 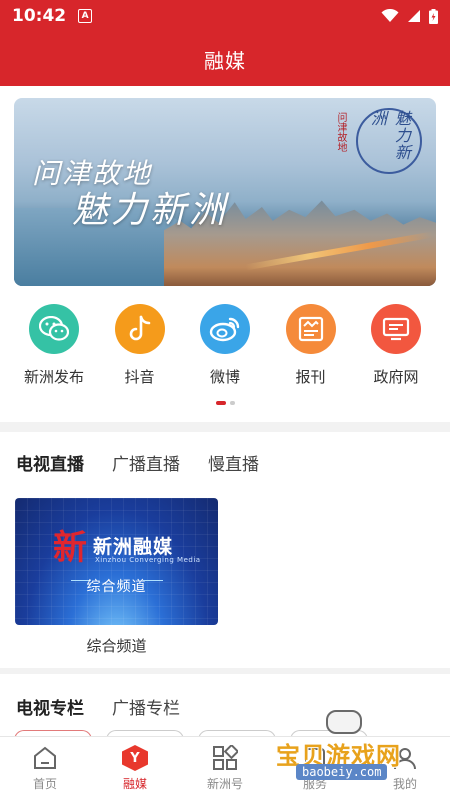 What do you see at coordinates (54, 329) in the screenshot?
I see `wechat-icon` at bounding box center [54, 329].